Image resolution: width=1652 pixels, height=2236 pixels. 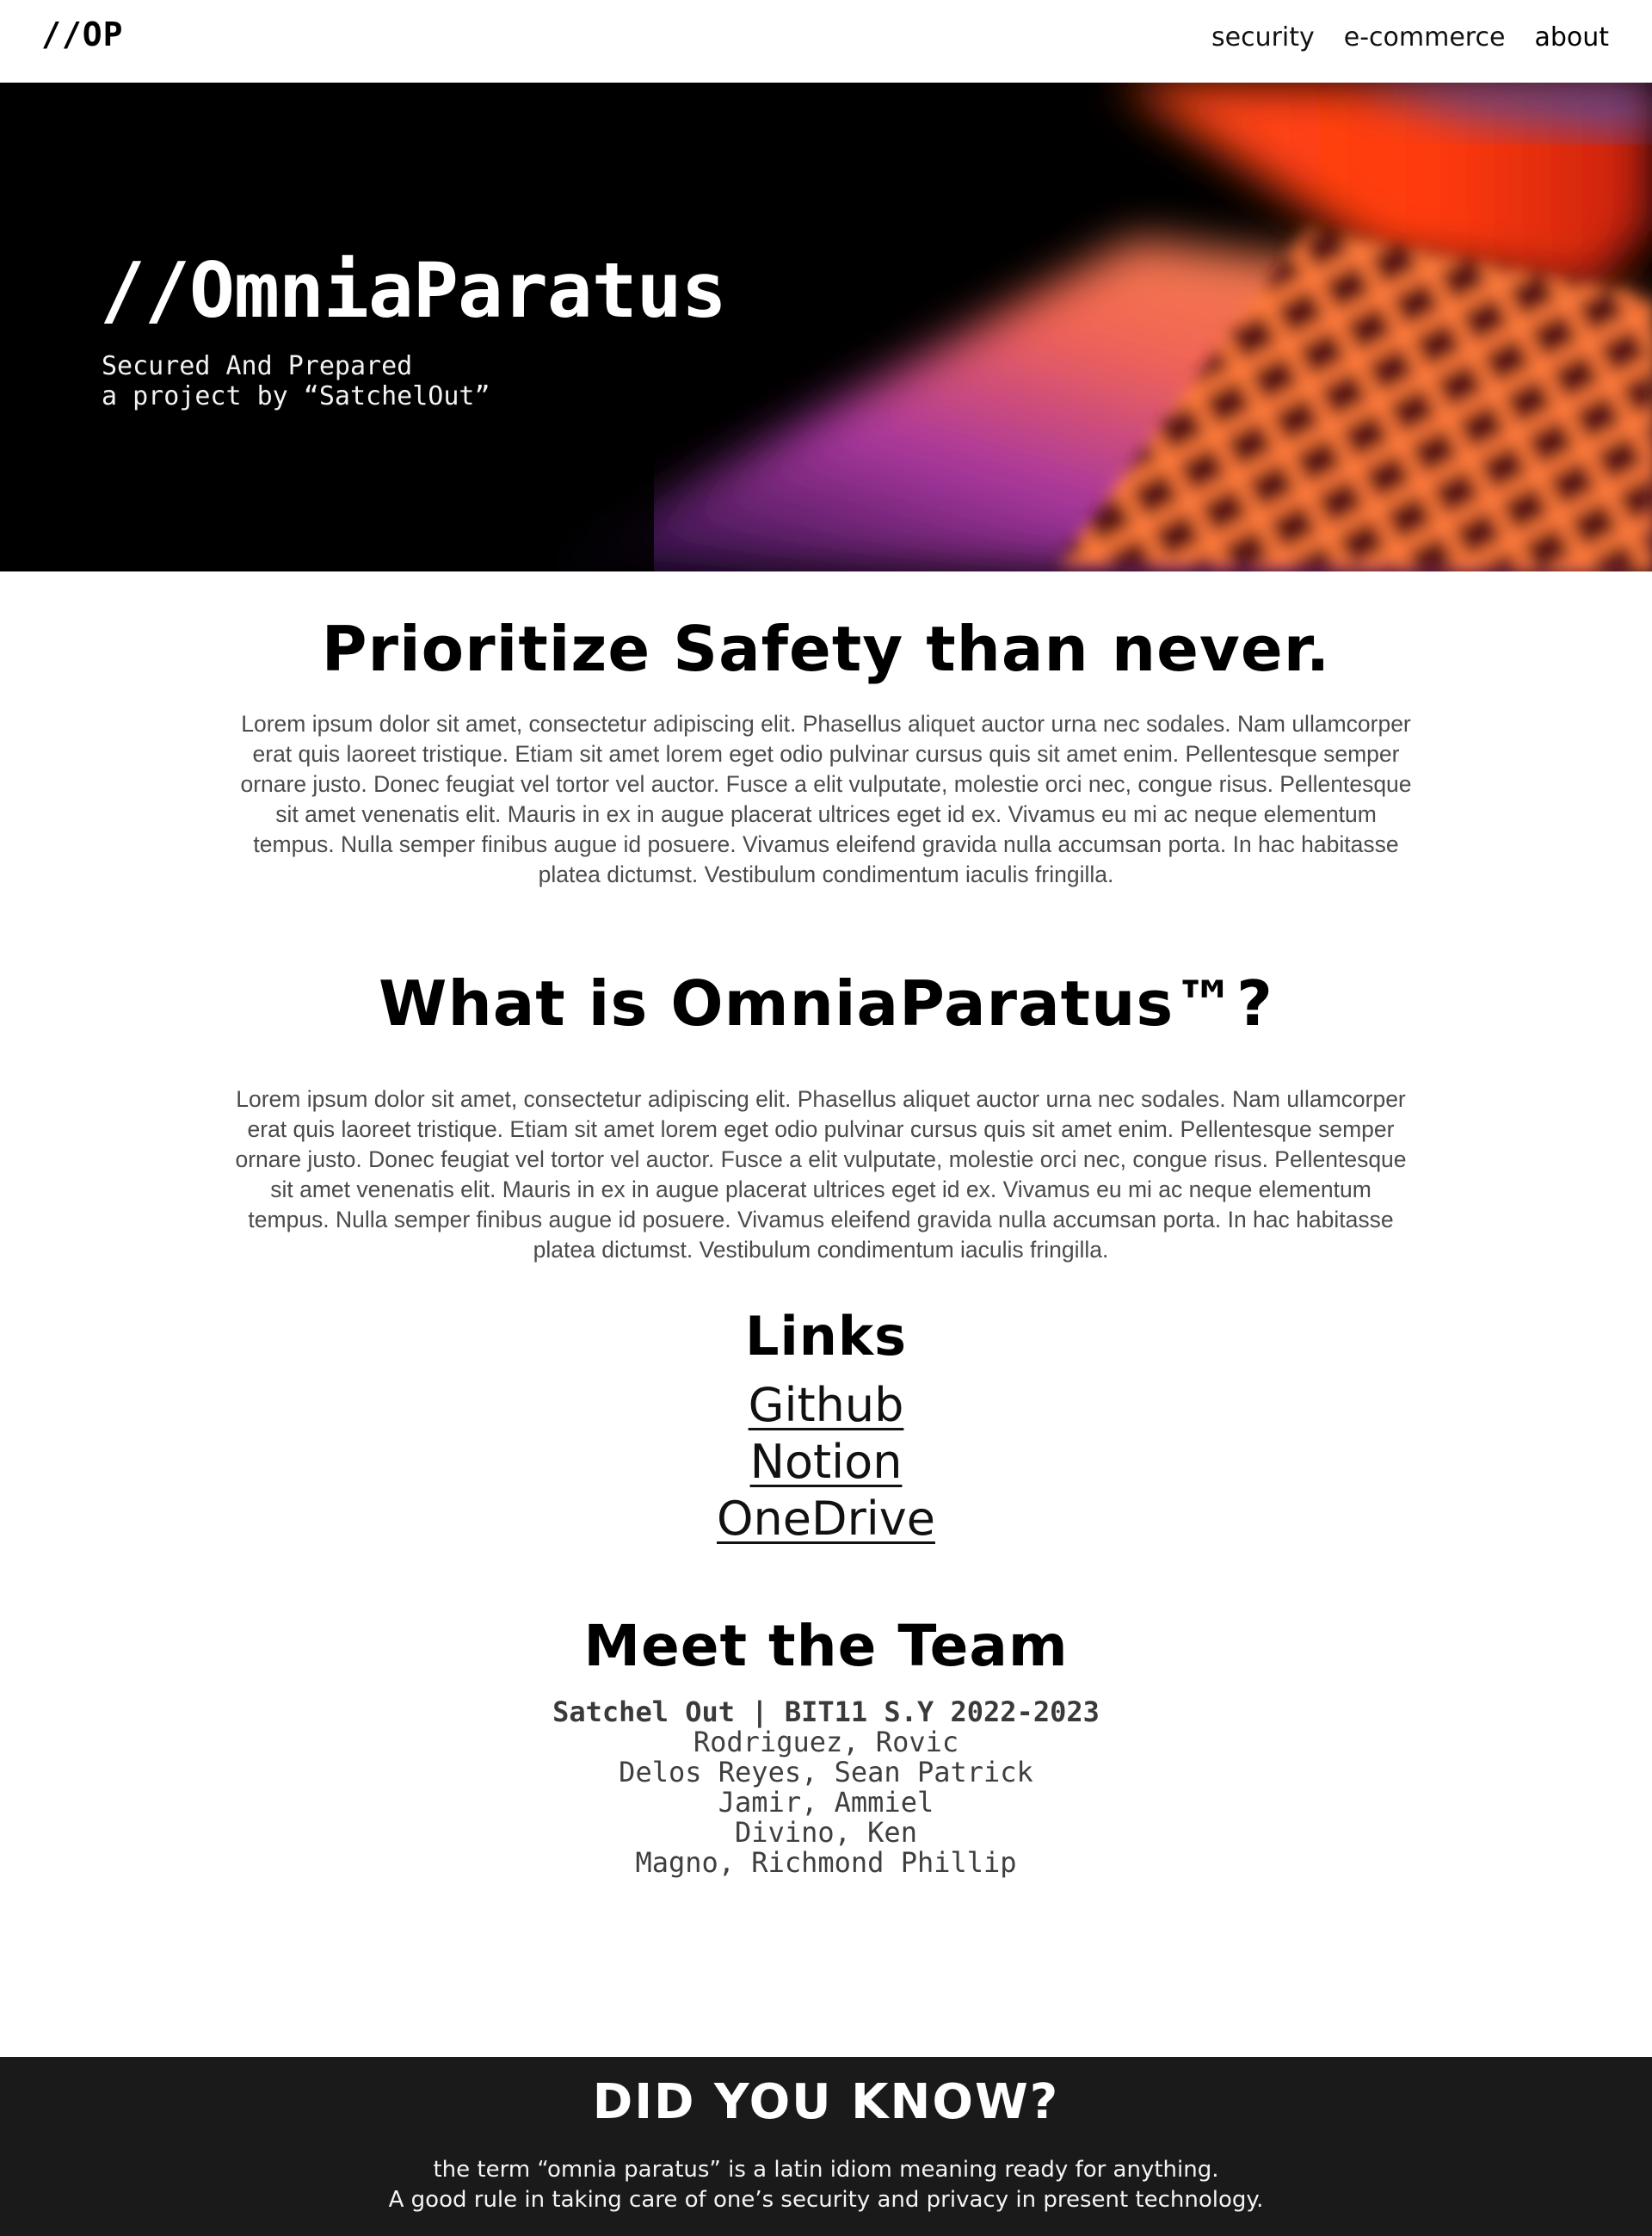 I want to click on team-heading: Satchel Out | BIT11 S.Y 2022-2023, so click(x=826, y=1712).